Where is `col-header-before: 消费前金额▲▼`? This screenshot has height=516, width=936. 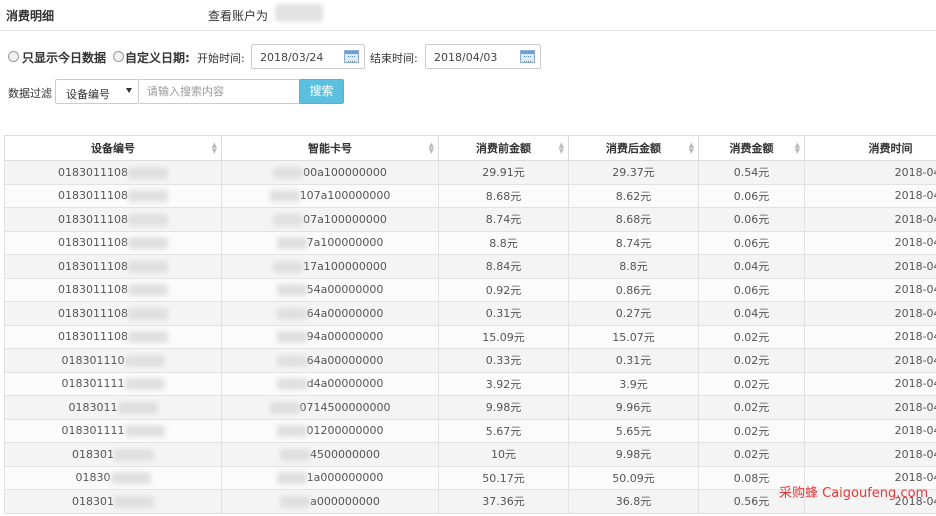
col-header-before: 消费前金额▲▼ is located at coordinates (504, 148).